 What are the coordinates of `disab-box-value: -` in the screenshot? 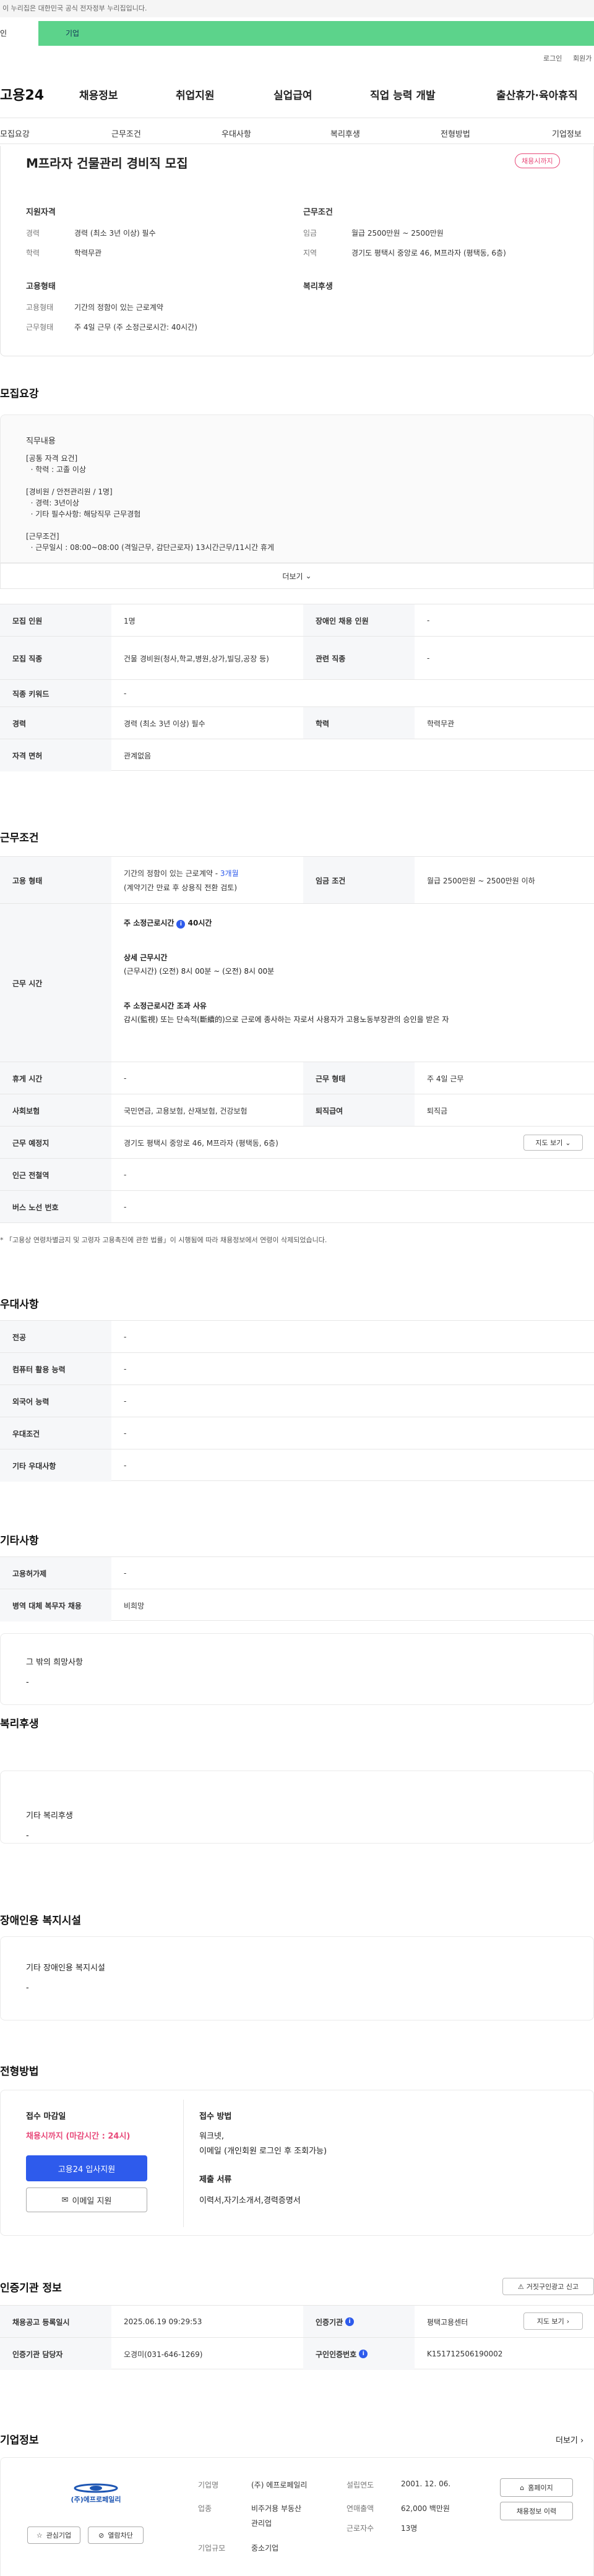 It's located at (27, 1988).